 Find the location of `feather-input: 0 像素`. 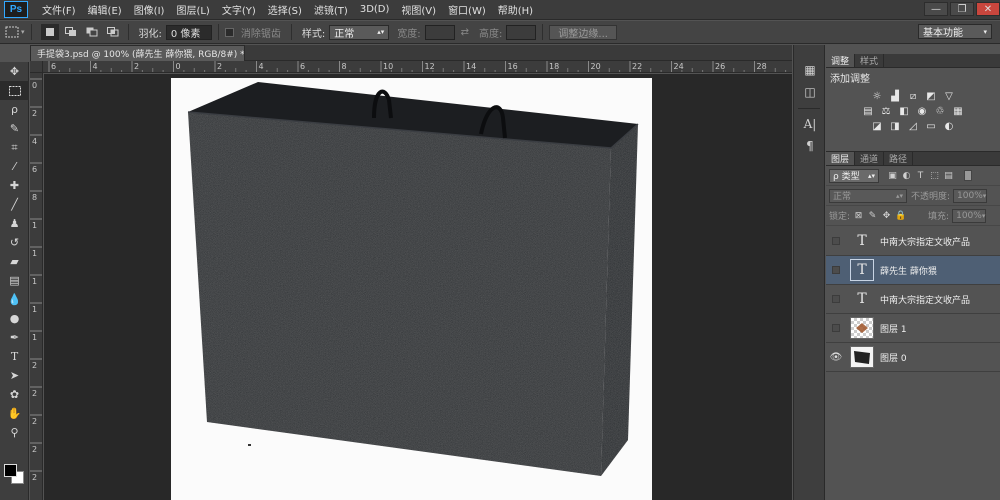

feather-input: 0 像素 is located at coordinates (188, 32).